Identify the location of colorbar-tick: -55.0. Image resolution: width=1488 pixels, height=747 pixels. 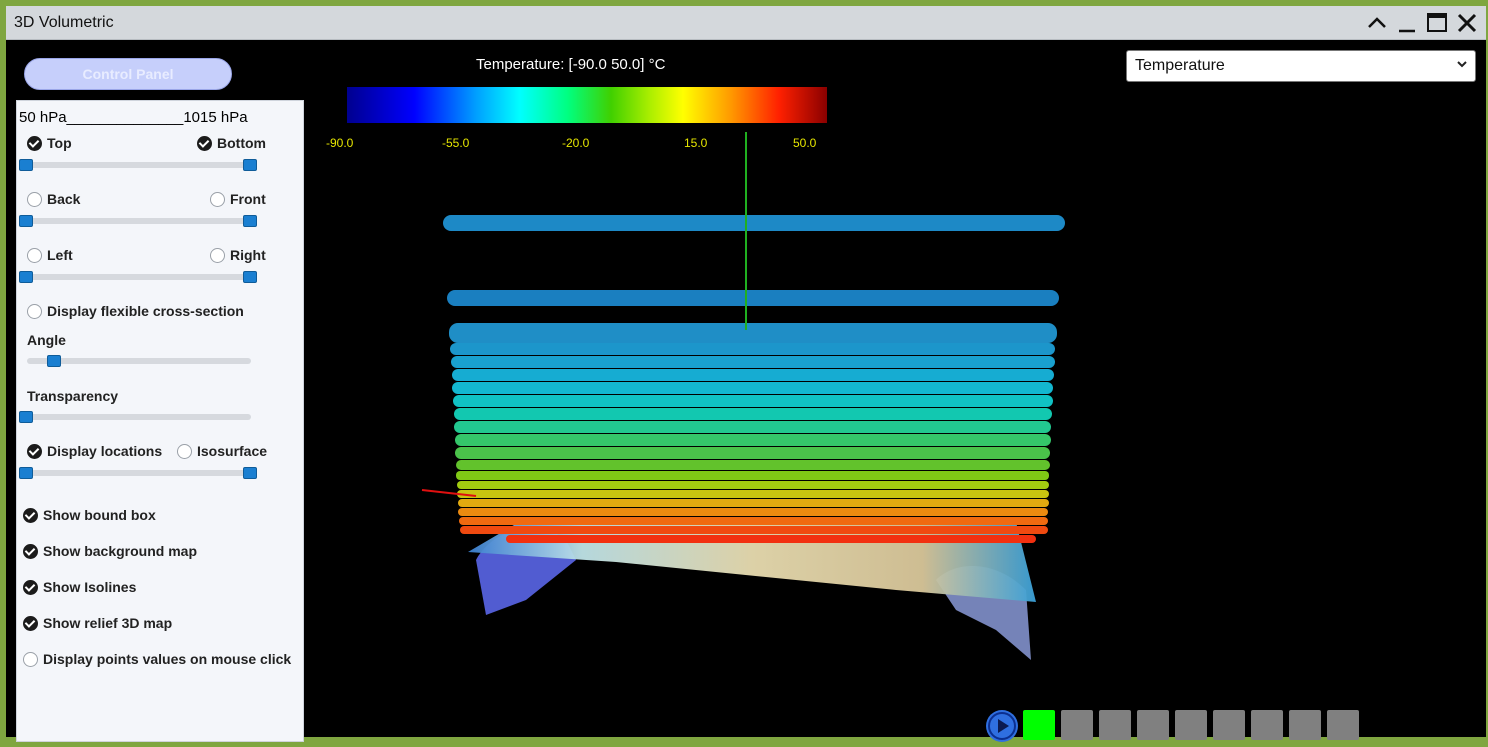
(456, 143).